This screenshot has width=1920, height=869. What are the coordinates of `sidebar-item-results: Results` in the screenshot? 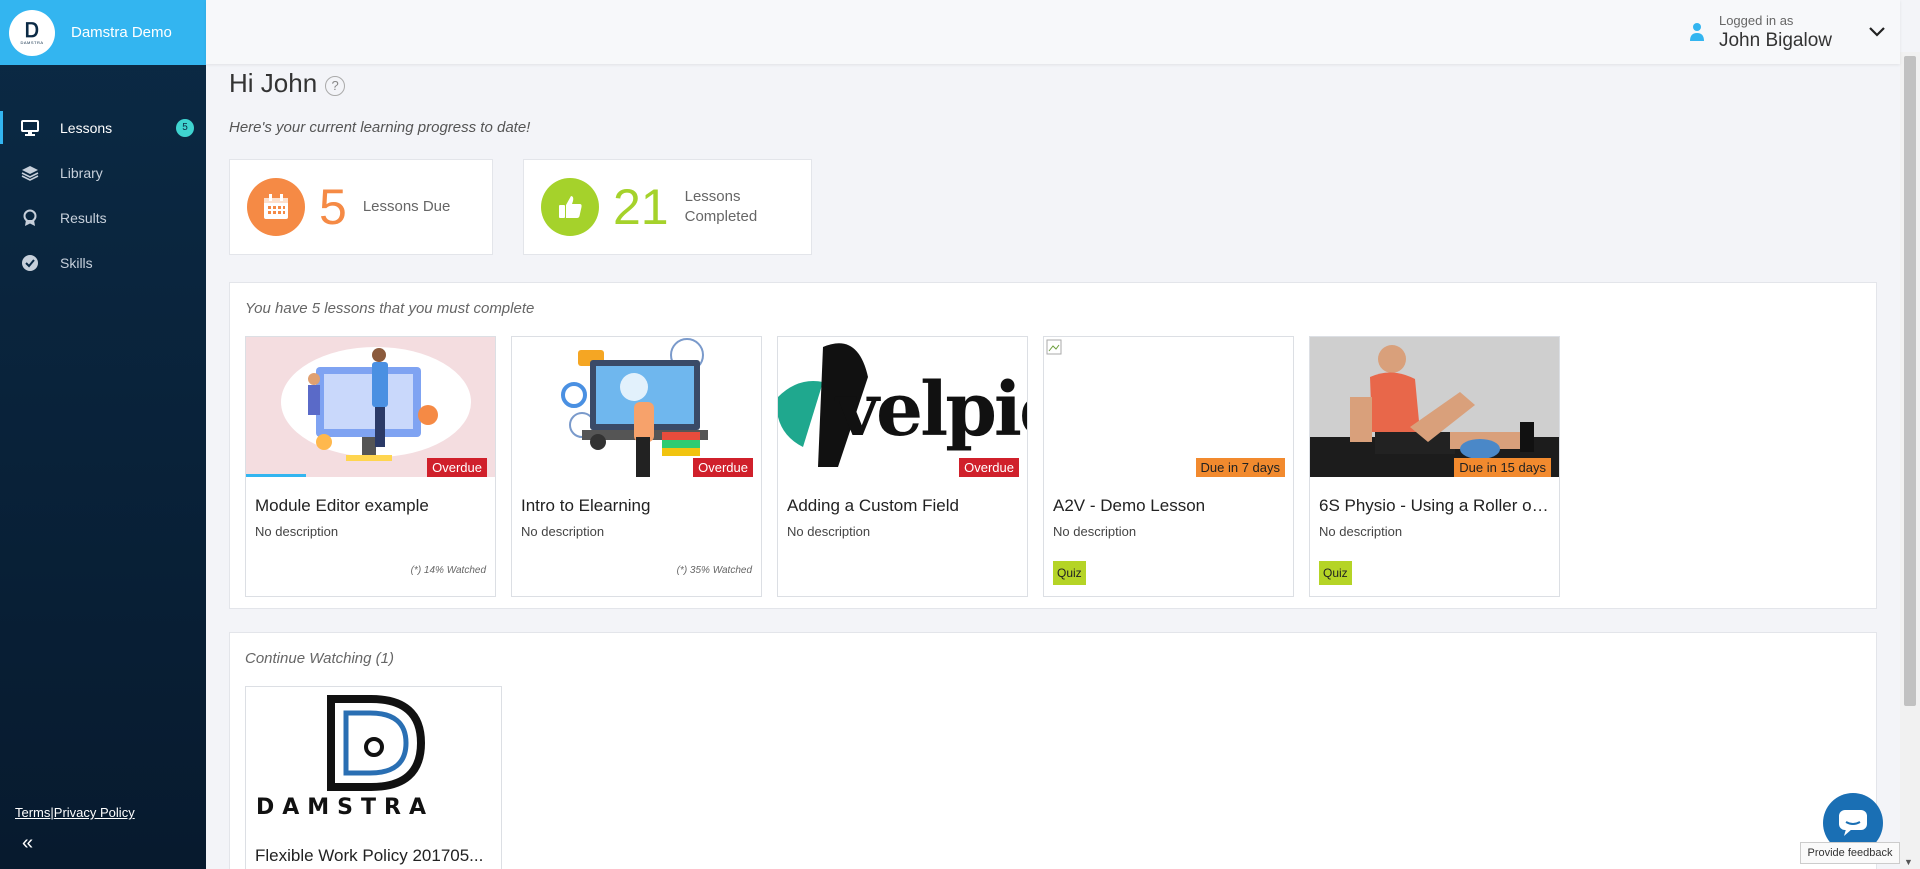 It's located at (103, 217).